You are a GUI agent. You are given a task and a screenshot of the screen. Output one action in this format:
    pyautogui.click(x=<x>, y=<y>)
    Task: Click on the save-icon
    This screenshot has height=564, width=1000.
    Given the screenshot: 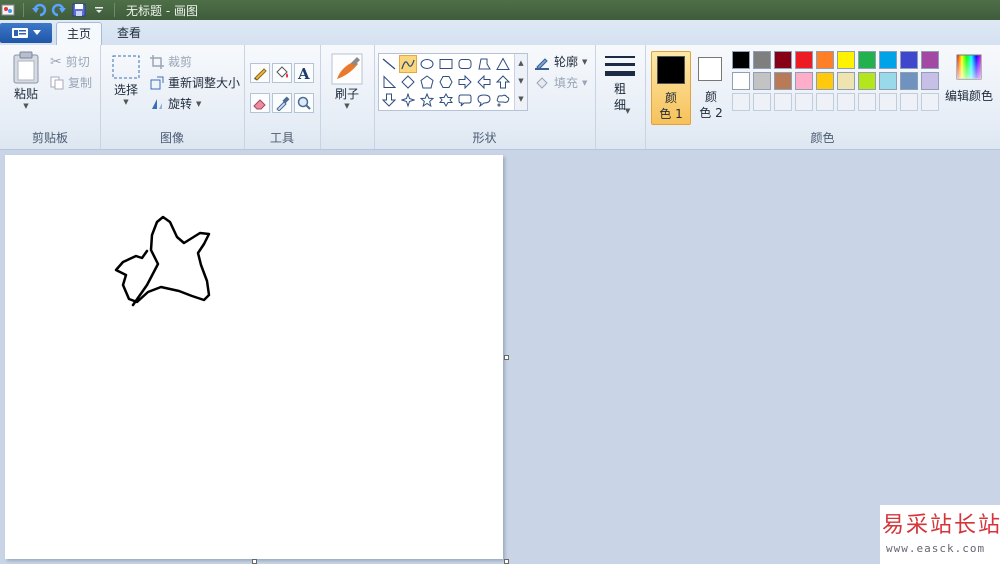 What is the action you would take?
    pyautogui.click(x=79, y=10)
    